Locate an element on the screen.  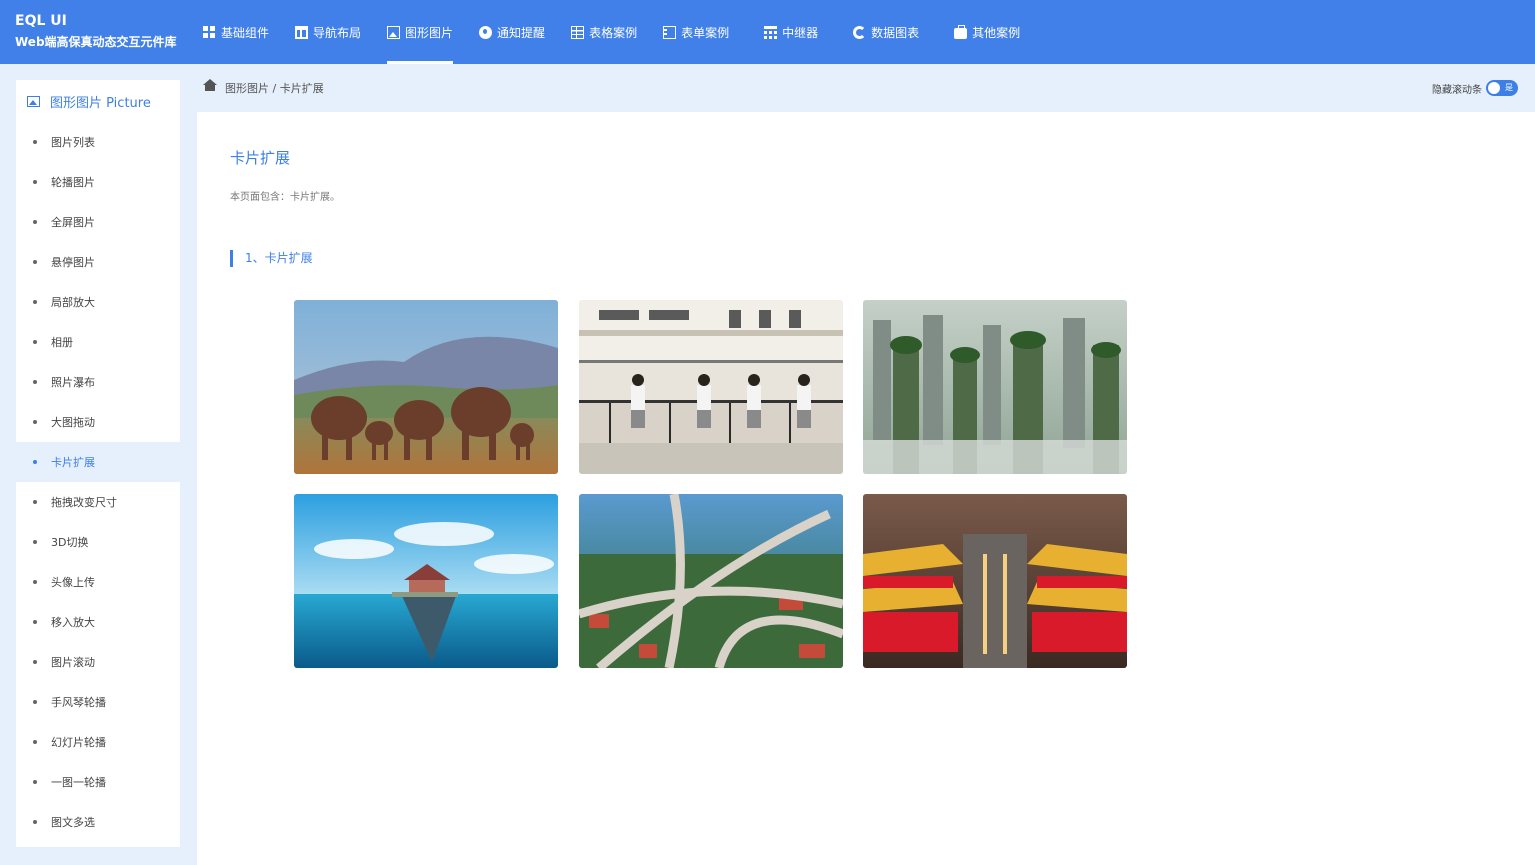
sidebar-item-carousel: 轮播图片 is located at coordinates (98, 182).